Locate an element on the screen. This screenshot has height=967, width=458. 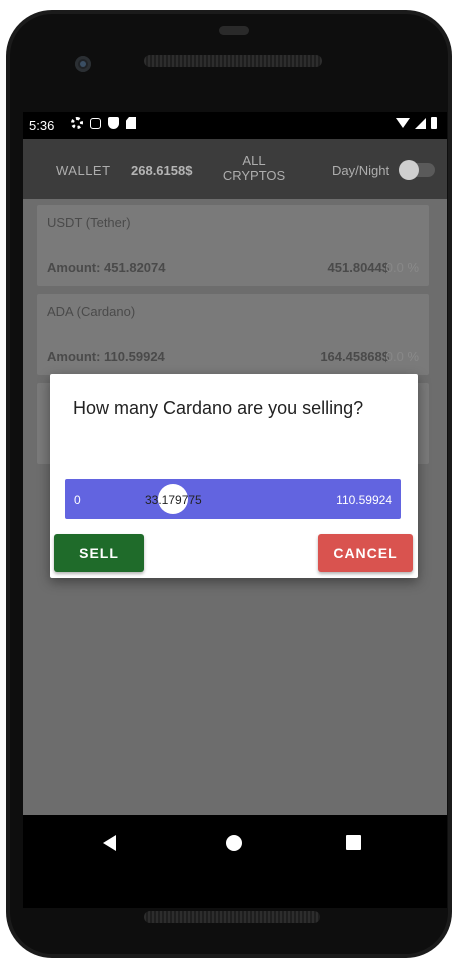
slider-max: 110.59924 is located at coordinates (364, 500).